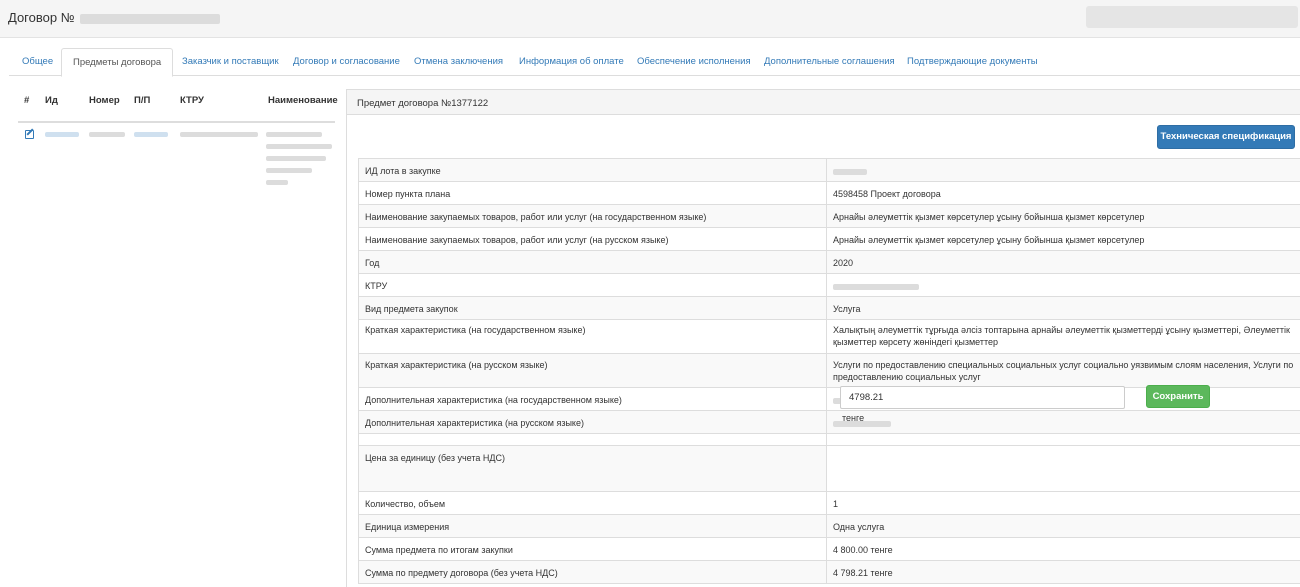 Image resolution: width=1300 pixels, height=587 pixels. What do you see at coordinates (592, 468) in the screenshot?
I see `row-key: Цена за единицу (без учета НДС)` at bounding box center [592, 468].